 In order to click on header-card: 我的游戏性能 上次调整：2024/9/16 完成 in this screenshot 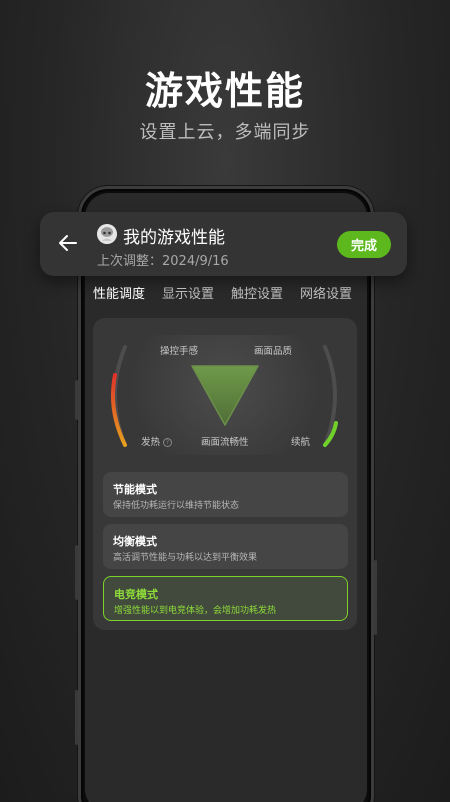, I will do `click(223, 244)`.